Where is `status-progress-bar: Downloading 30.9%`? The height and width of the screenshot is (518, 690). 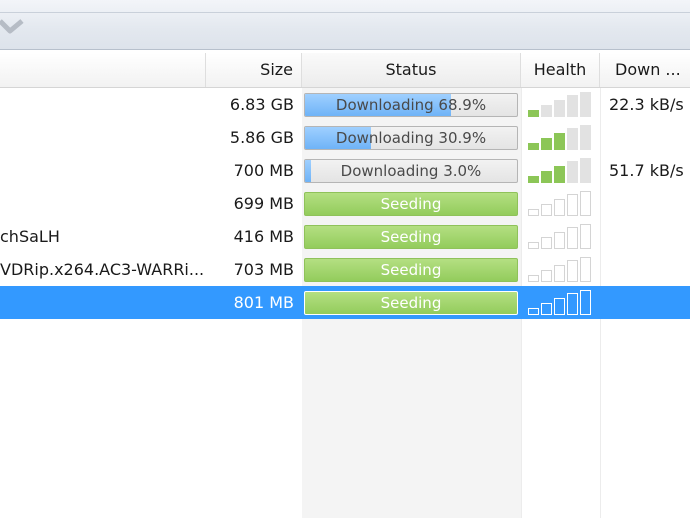 status-progress-bar: Downloading 30.9% is located at coordinates (411, 138).